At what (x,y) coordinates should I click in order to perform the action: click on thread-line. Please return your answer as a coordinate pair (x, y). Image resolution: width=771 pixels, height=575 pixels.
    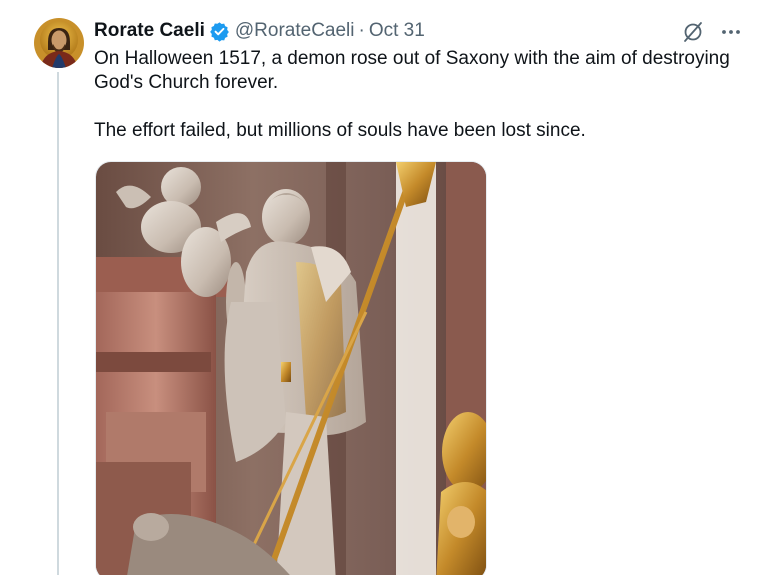
    Looking at the image, I should click on (58, 323).